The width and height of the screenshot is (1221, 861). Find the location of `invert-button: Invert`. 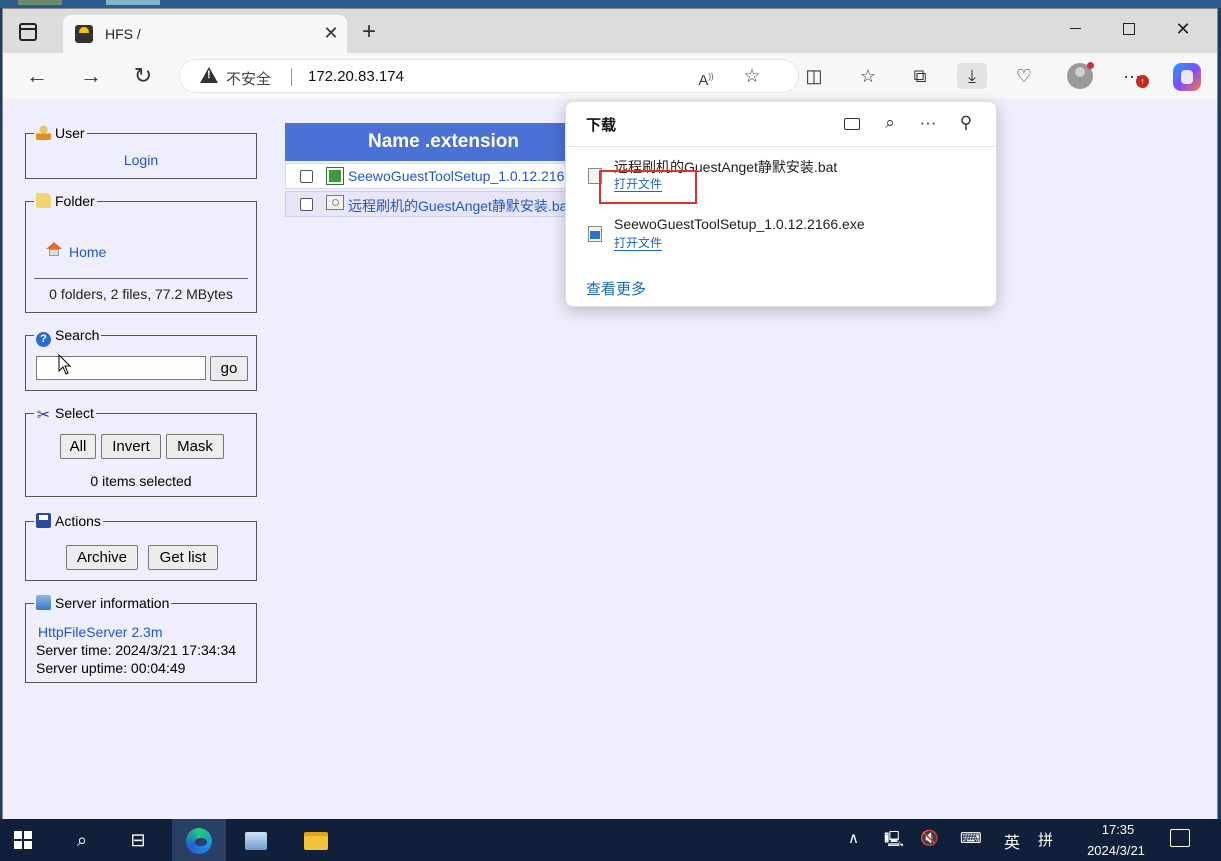

invert-button: Invert is located at coordinates (131, 446).